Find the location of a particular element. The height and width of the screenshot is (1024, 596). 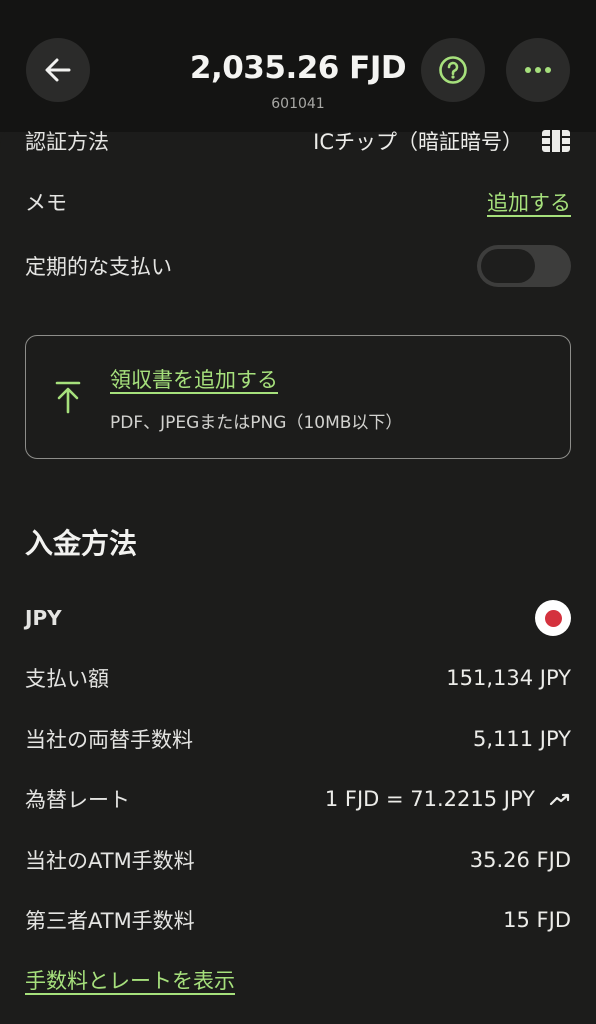

add-receipt-panel: 領収書を追加する PDF、JPEGまたはPNG（10MB以下） is located at coordinates (298, 397).